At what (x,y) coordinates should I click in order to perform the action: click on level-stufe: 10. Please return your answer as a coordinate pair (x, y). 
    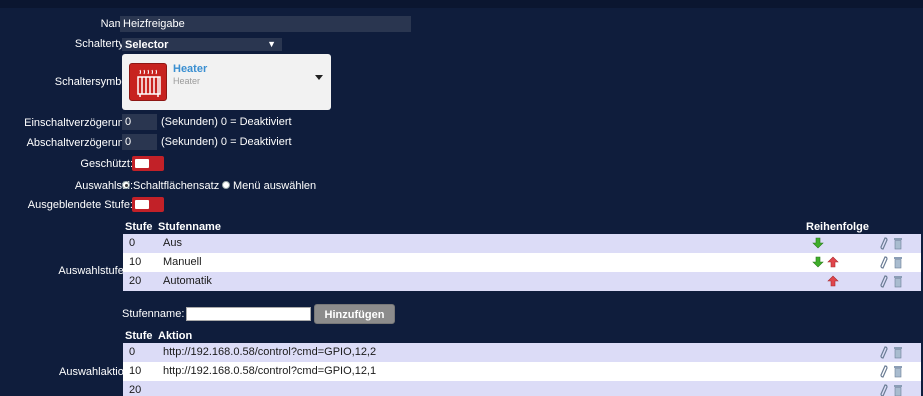
    Looking at the image, I should click on (135, 262).